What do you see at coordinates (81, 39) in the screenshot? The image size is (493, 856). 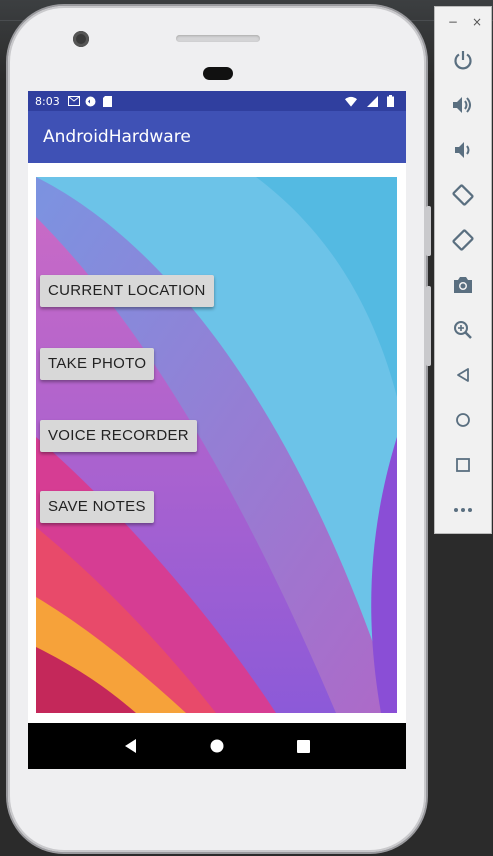 I see `front-camera` at bounding box center [81, 39].